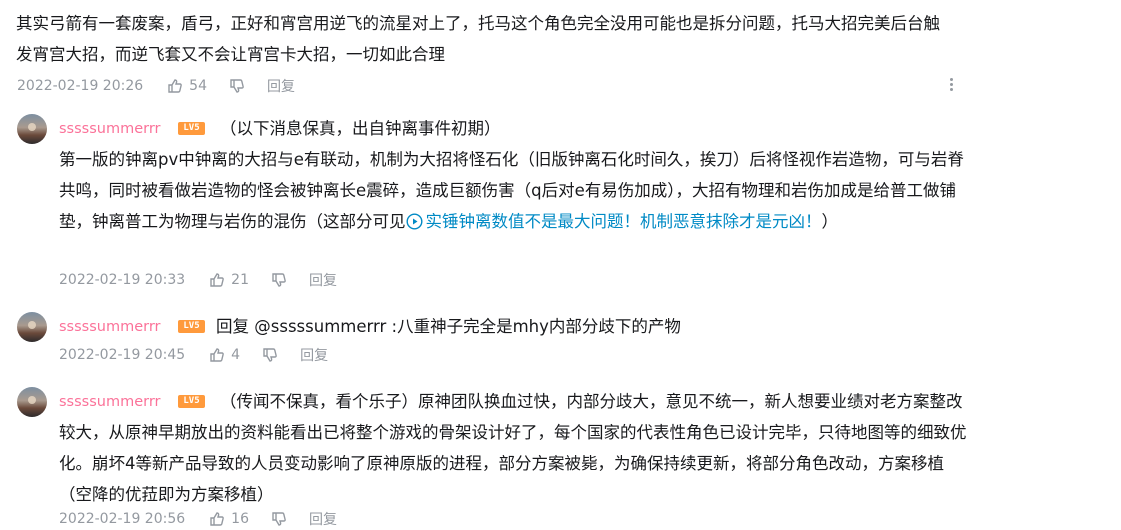 This screenshot has height=530, width=1121. What do you see at coordinates (240, 280) in the screenshot?
I see `like-count: 21` at bounding box center [240, 280].